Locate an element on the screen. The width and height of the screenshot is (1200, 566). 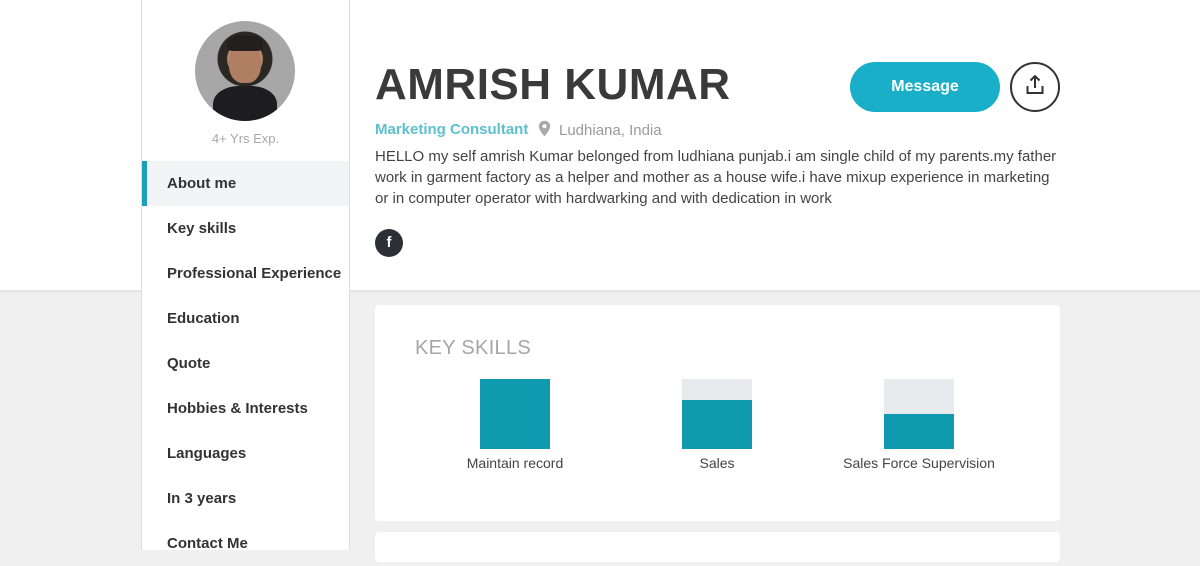
sidebar-item-languages: Languages is located at coordinates (245, 453).